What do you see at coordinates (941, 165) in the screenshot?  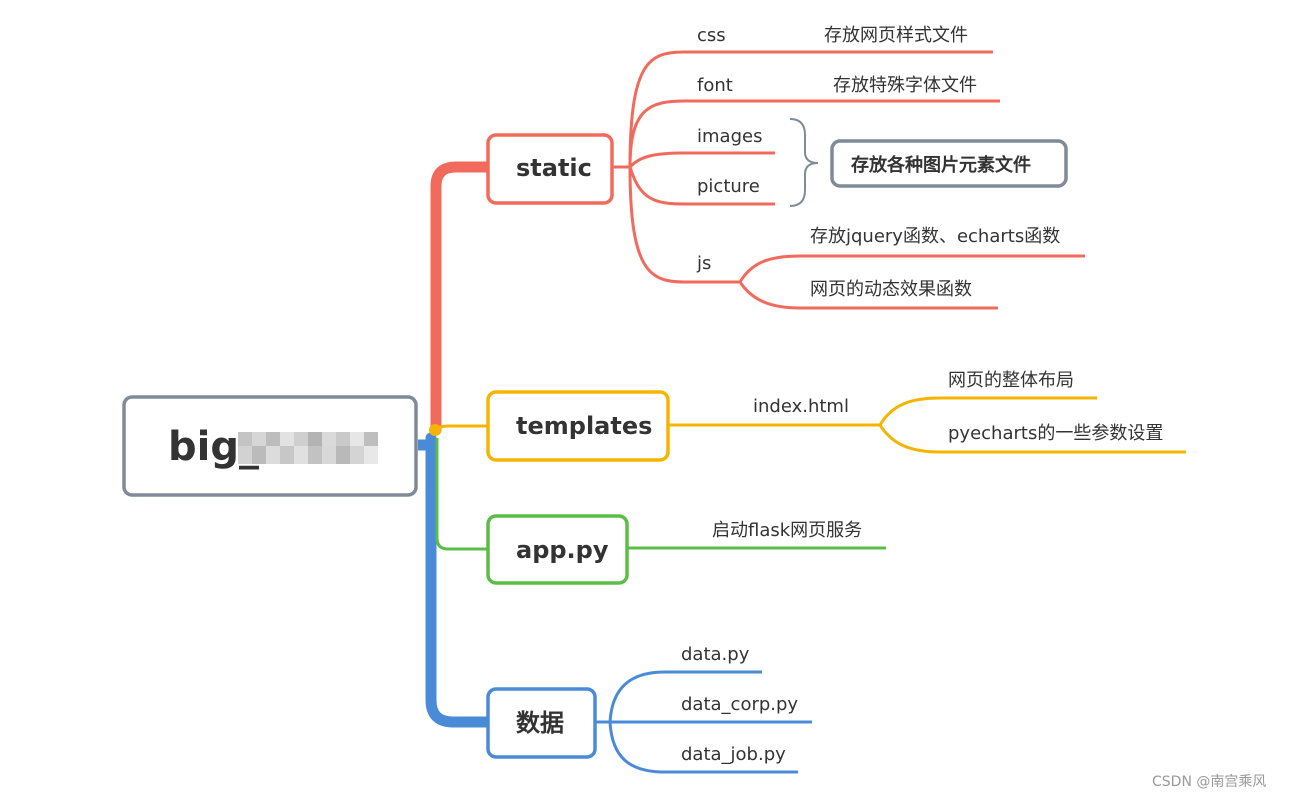 I see `images-group-label: 存放各种图片元素文件` at bounding box center [941, 165].